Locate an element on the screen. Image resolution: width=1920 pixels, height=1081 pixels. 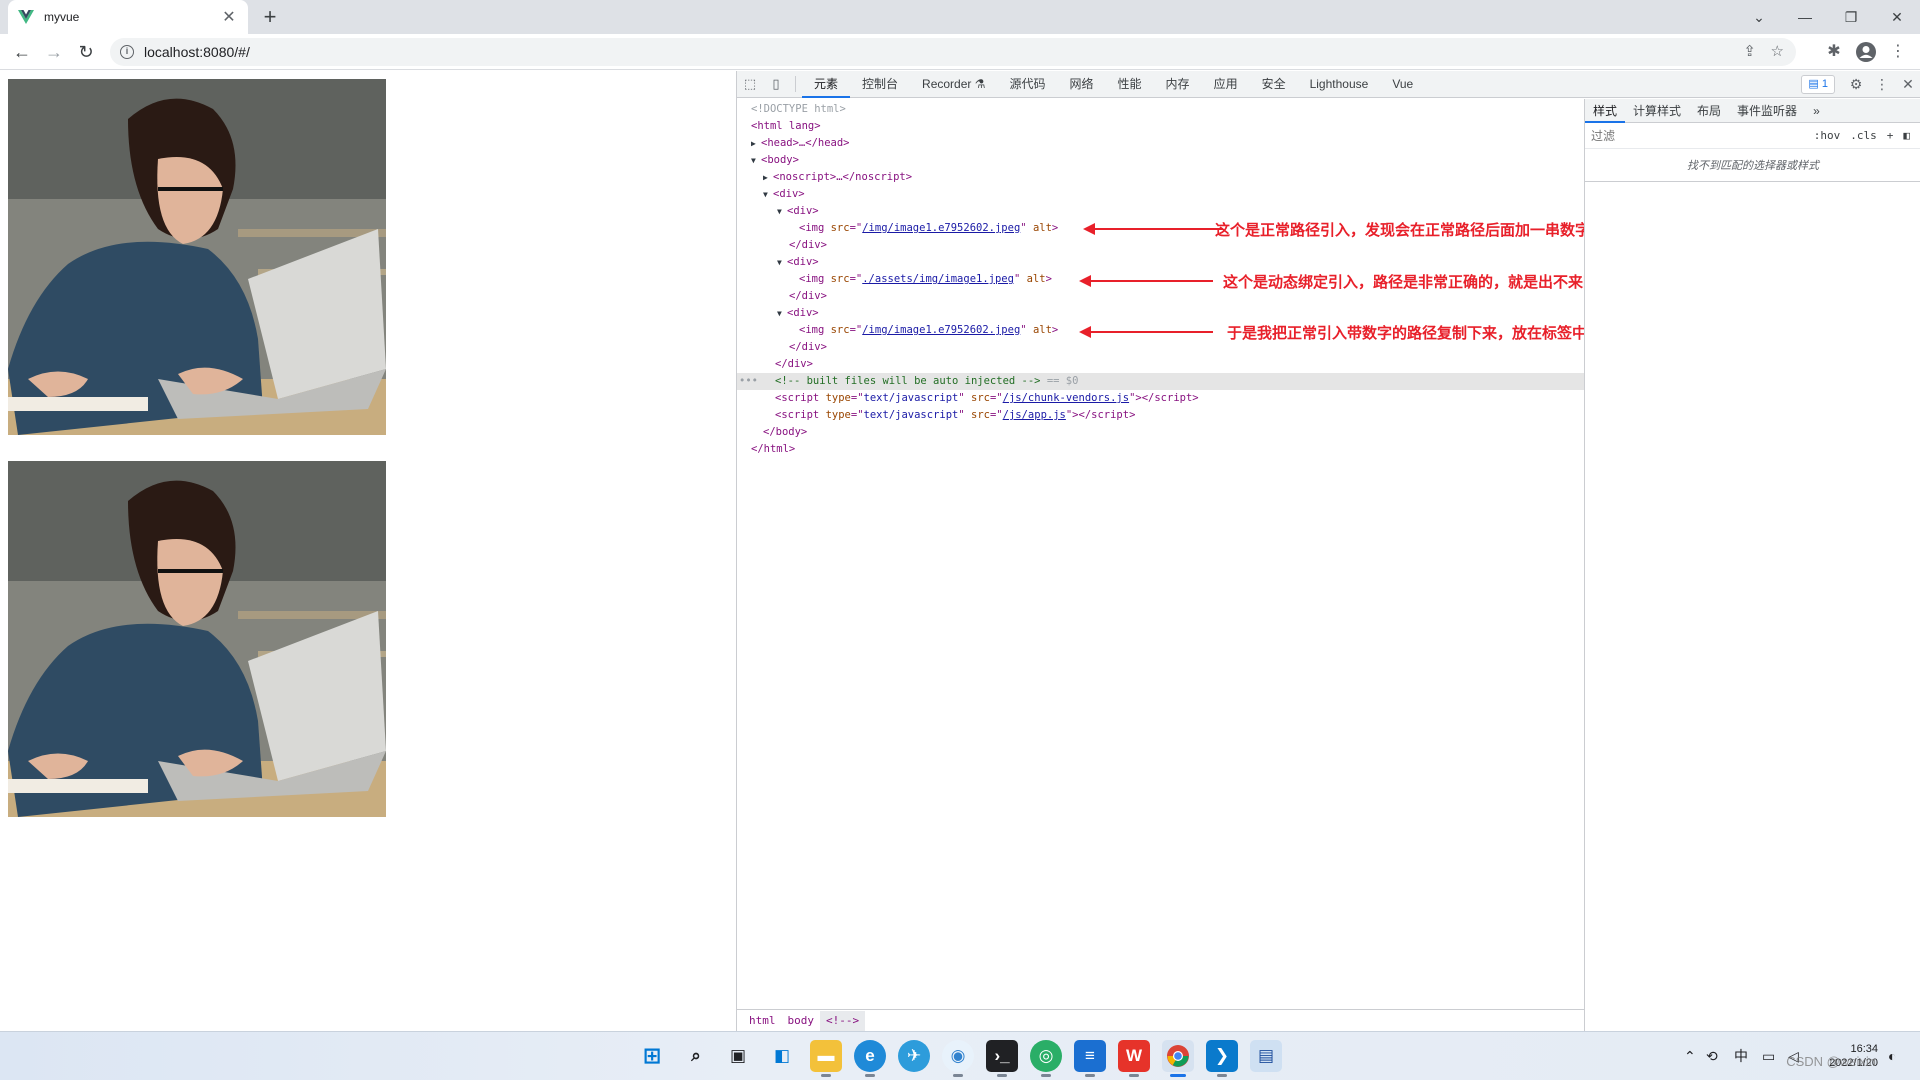
qq-browser-icon: ✈ is located at coordinates (914, 1056).